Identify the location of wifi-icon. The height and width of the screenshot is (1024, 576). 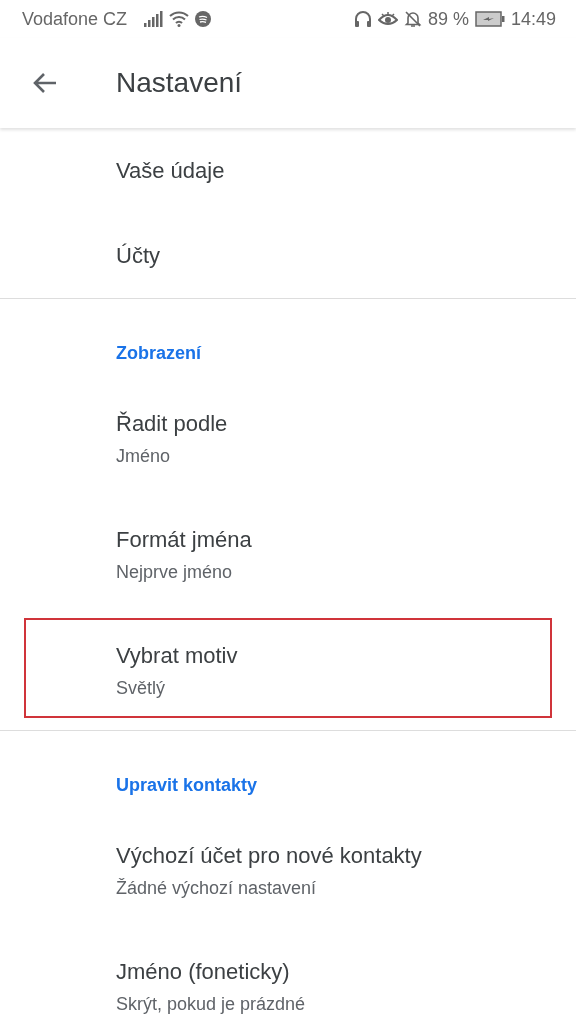
(179, 19).